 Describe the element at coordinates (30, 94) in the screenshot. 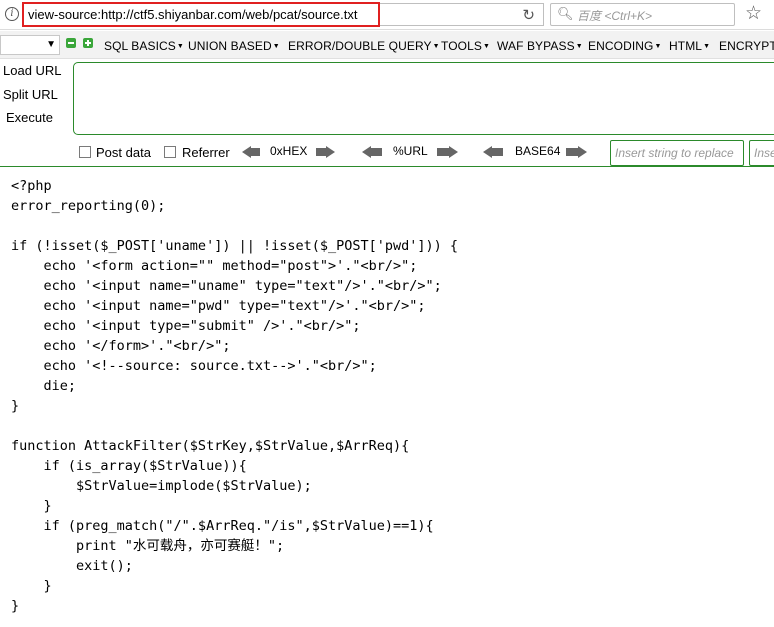

I see `split-url-button: Split URL` at that location.